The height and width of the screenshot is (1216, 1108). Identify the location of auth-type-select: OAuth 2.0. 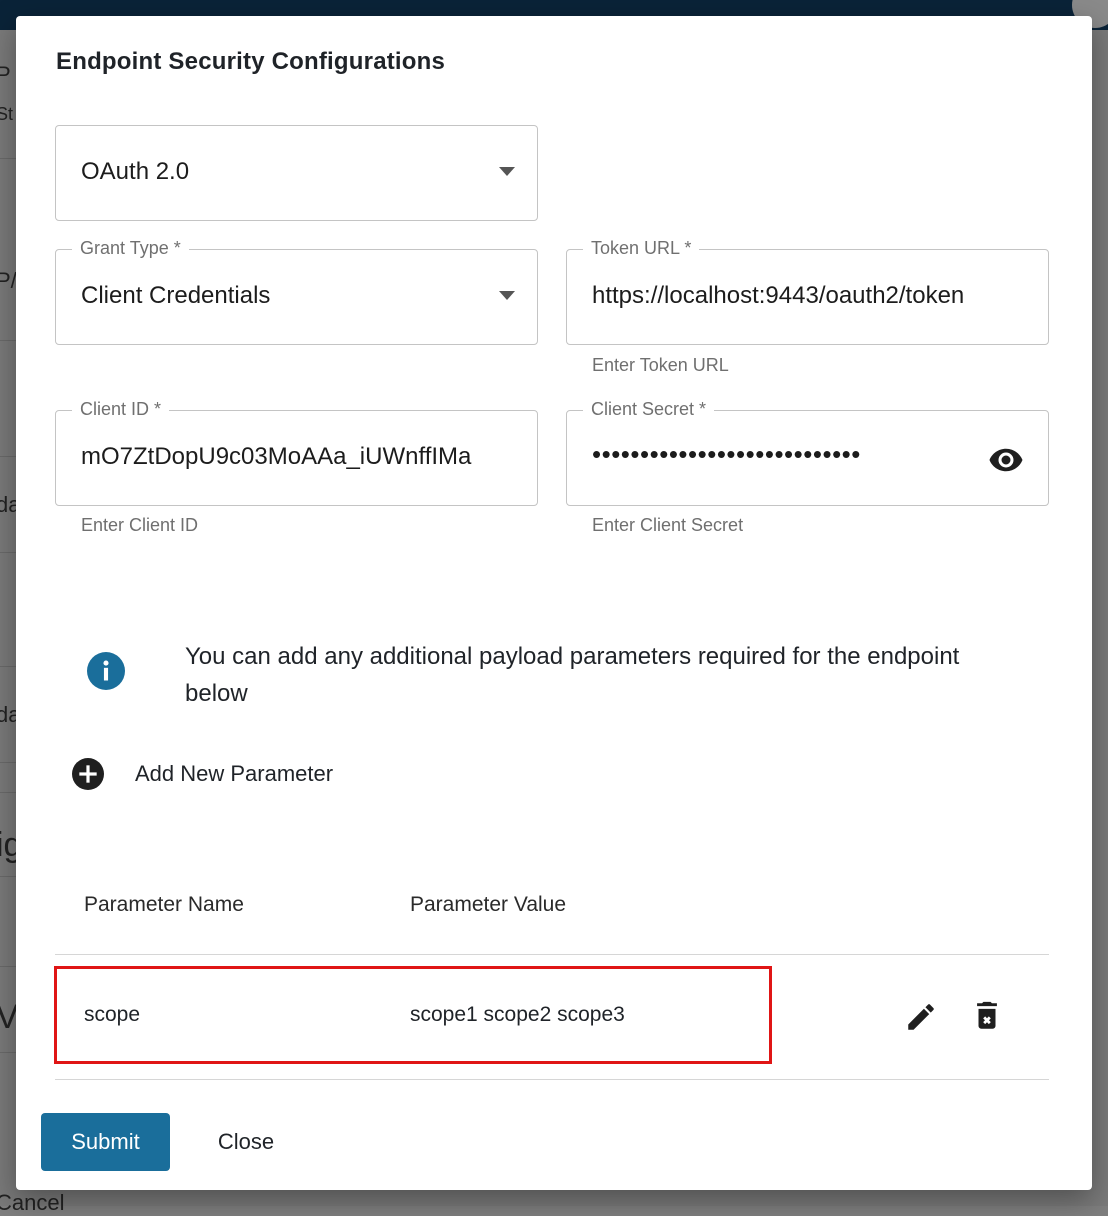
(296, 173).